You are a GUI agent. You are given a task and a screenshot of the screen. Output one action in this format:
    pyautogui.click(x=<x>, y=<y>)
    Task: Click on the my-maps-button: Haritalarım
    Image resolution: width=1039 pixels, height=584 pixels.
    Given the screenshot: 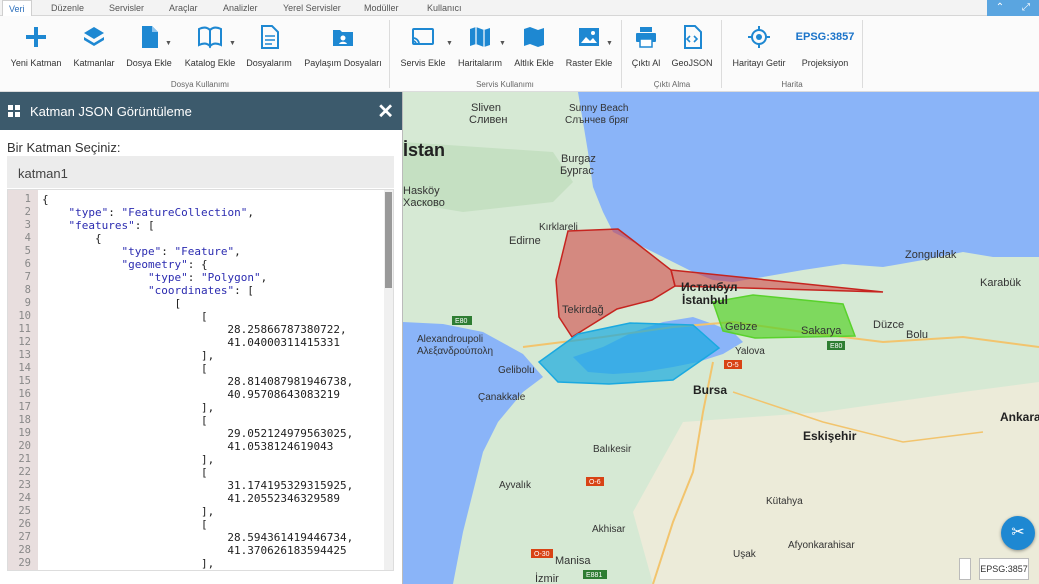 What is the action you would take?
    pyautogui.click(x=480, y=52)
    